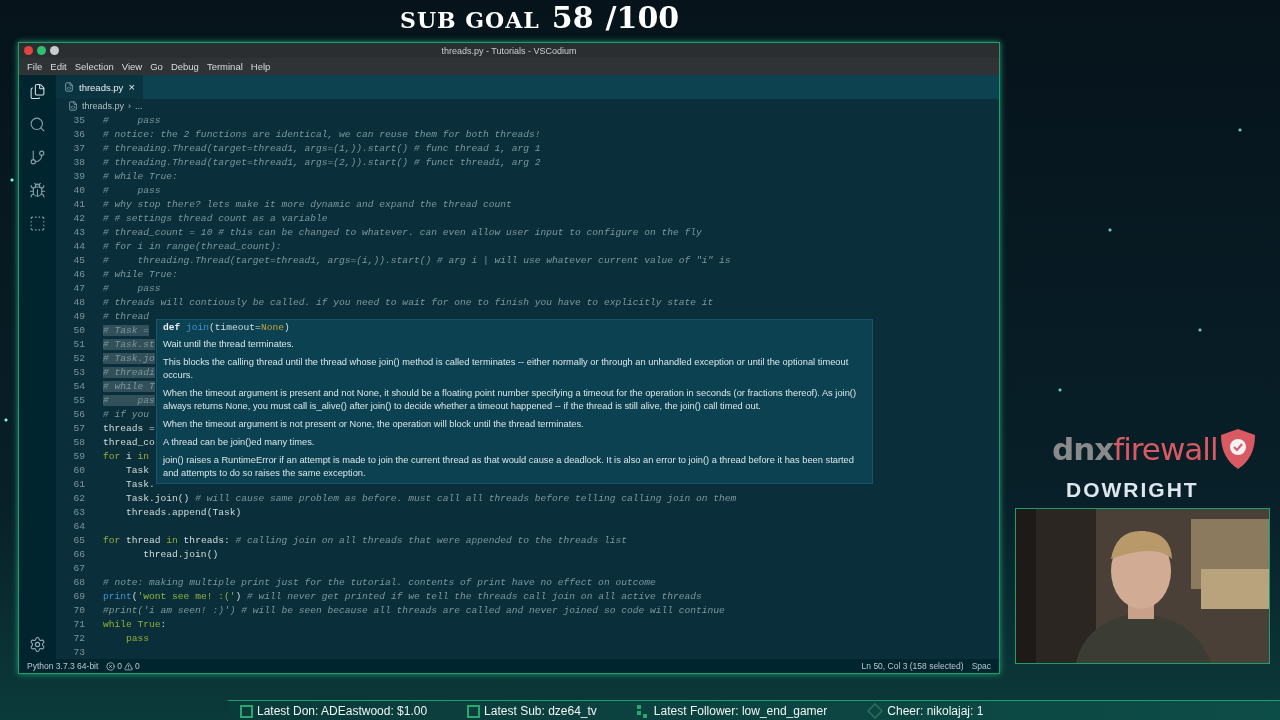 This screenshot has height=720, width=1280. Describe the element at coordinates (322, 162) in the screenshot. I see `code-line: # threading.Thread(target=thread1, args=(2,)).start() # funct thread1, arg 2` at that location.